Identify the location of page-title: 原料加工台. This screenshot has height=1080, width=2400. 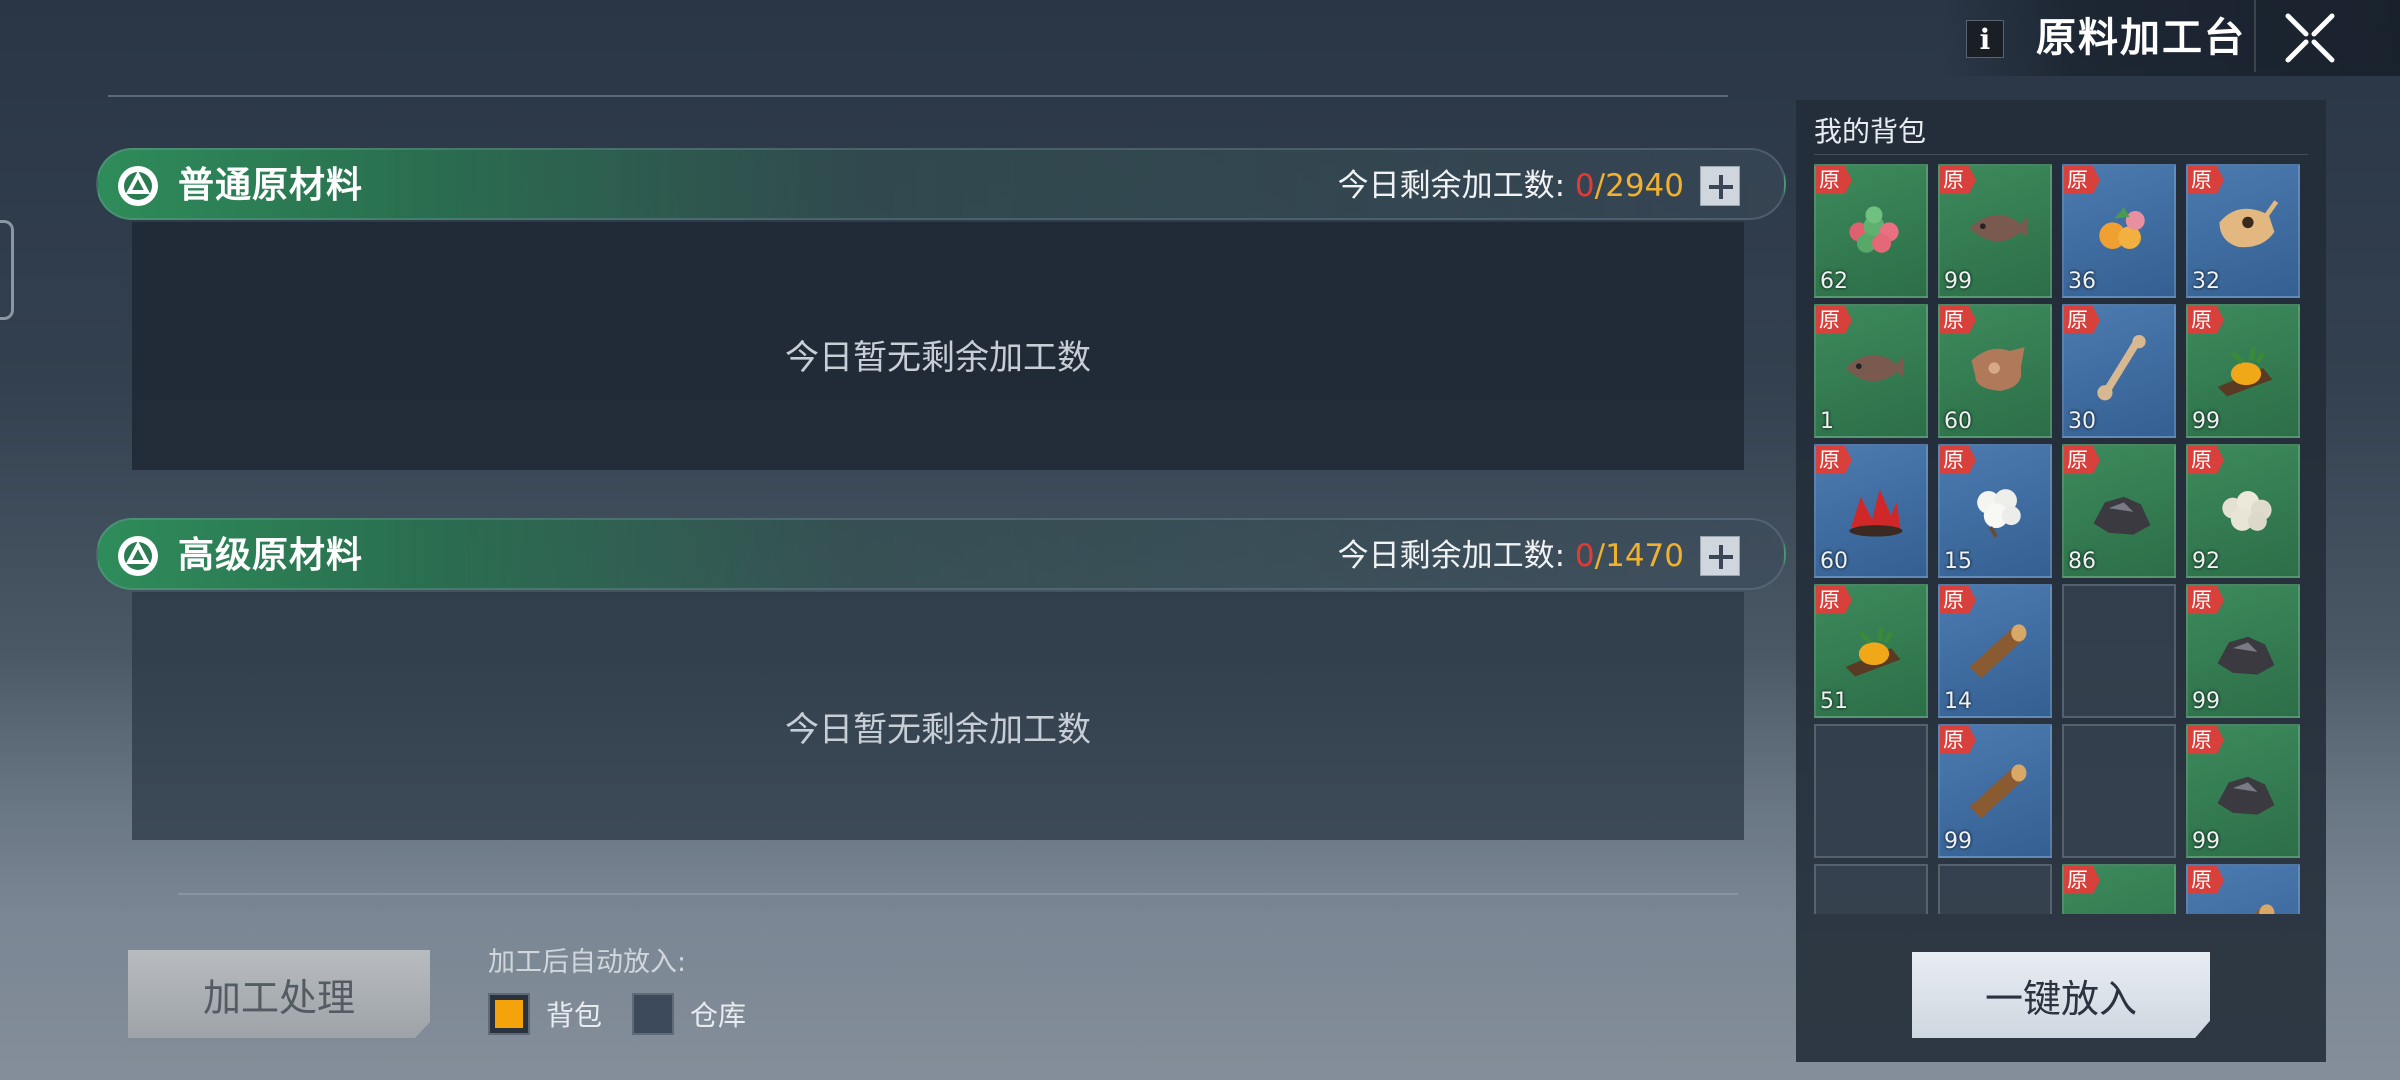
(2141, 38).